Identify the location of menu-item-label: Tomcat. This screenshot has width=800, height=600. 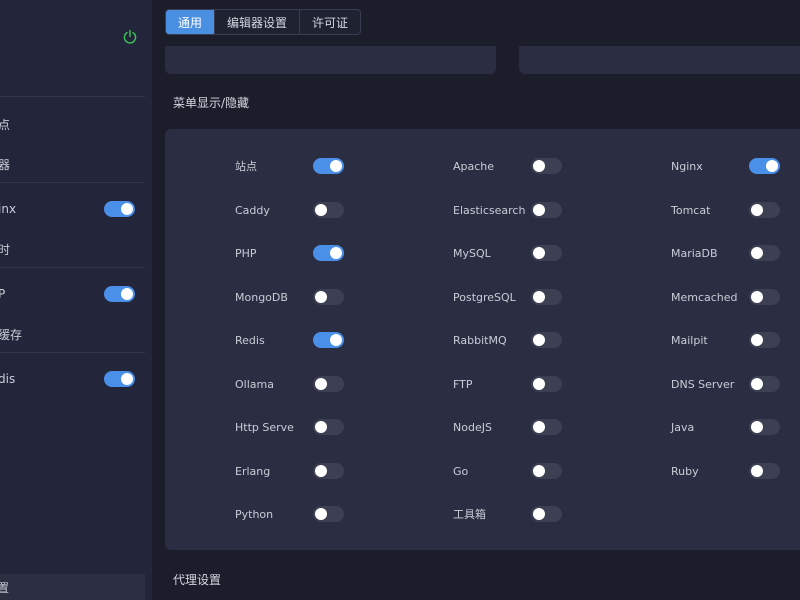
(691, 210).